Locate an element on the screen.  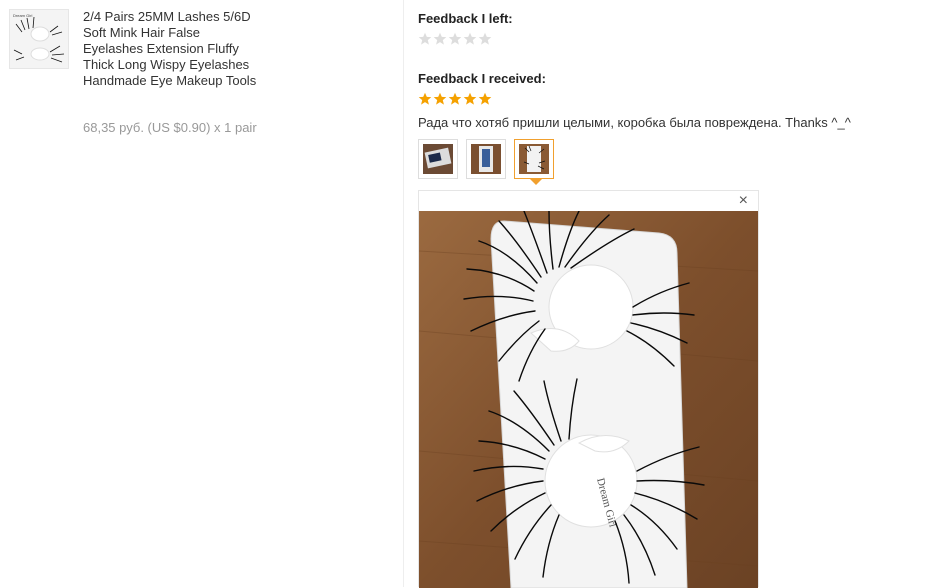
column-divider is located at coordinates (403, 293).